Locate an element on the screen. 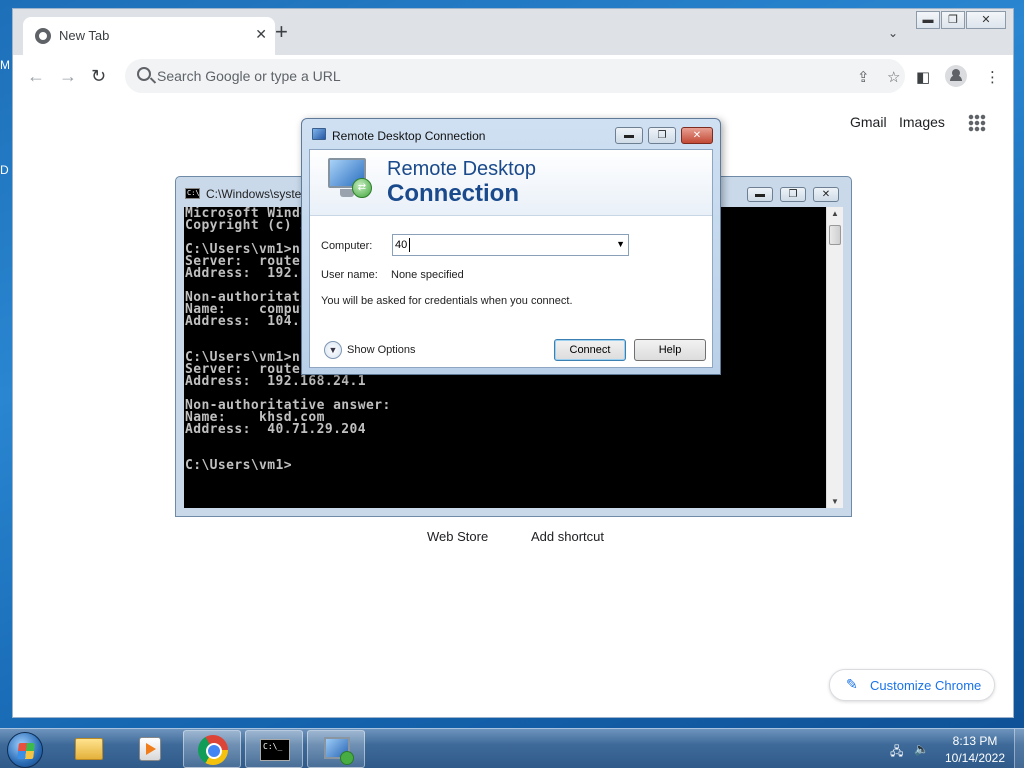  desktop-icon-label: D is located at coordinates (4, 170).